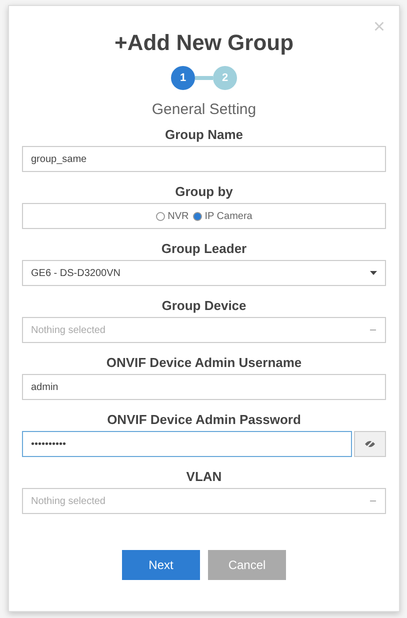 Image resolution: width=407 pixels, height=618 pixels. I want to click on text-field: group_same, so click(204, 159).